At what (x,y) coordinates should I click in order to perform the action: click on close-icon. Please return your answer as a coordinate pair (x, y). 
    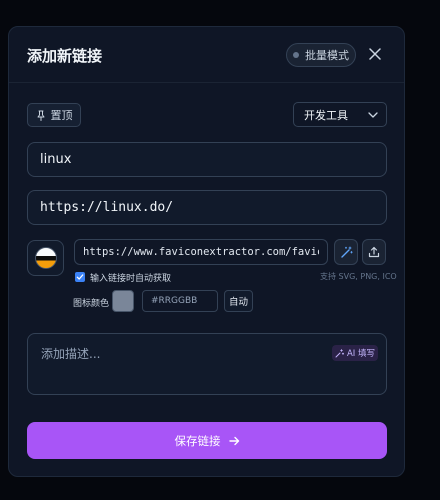
    Looking at the image, I should click on (375, 54).